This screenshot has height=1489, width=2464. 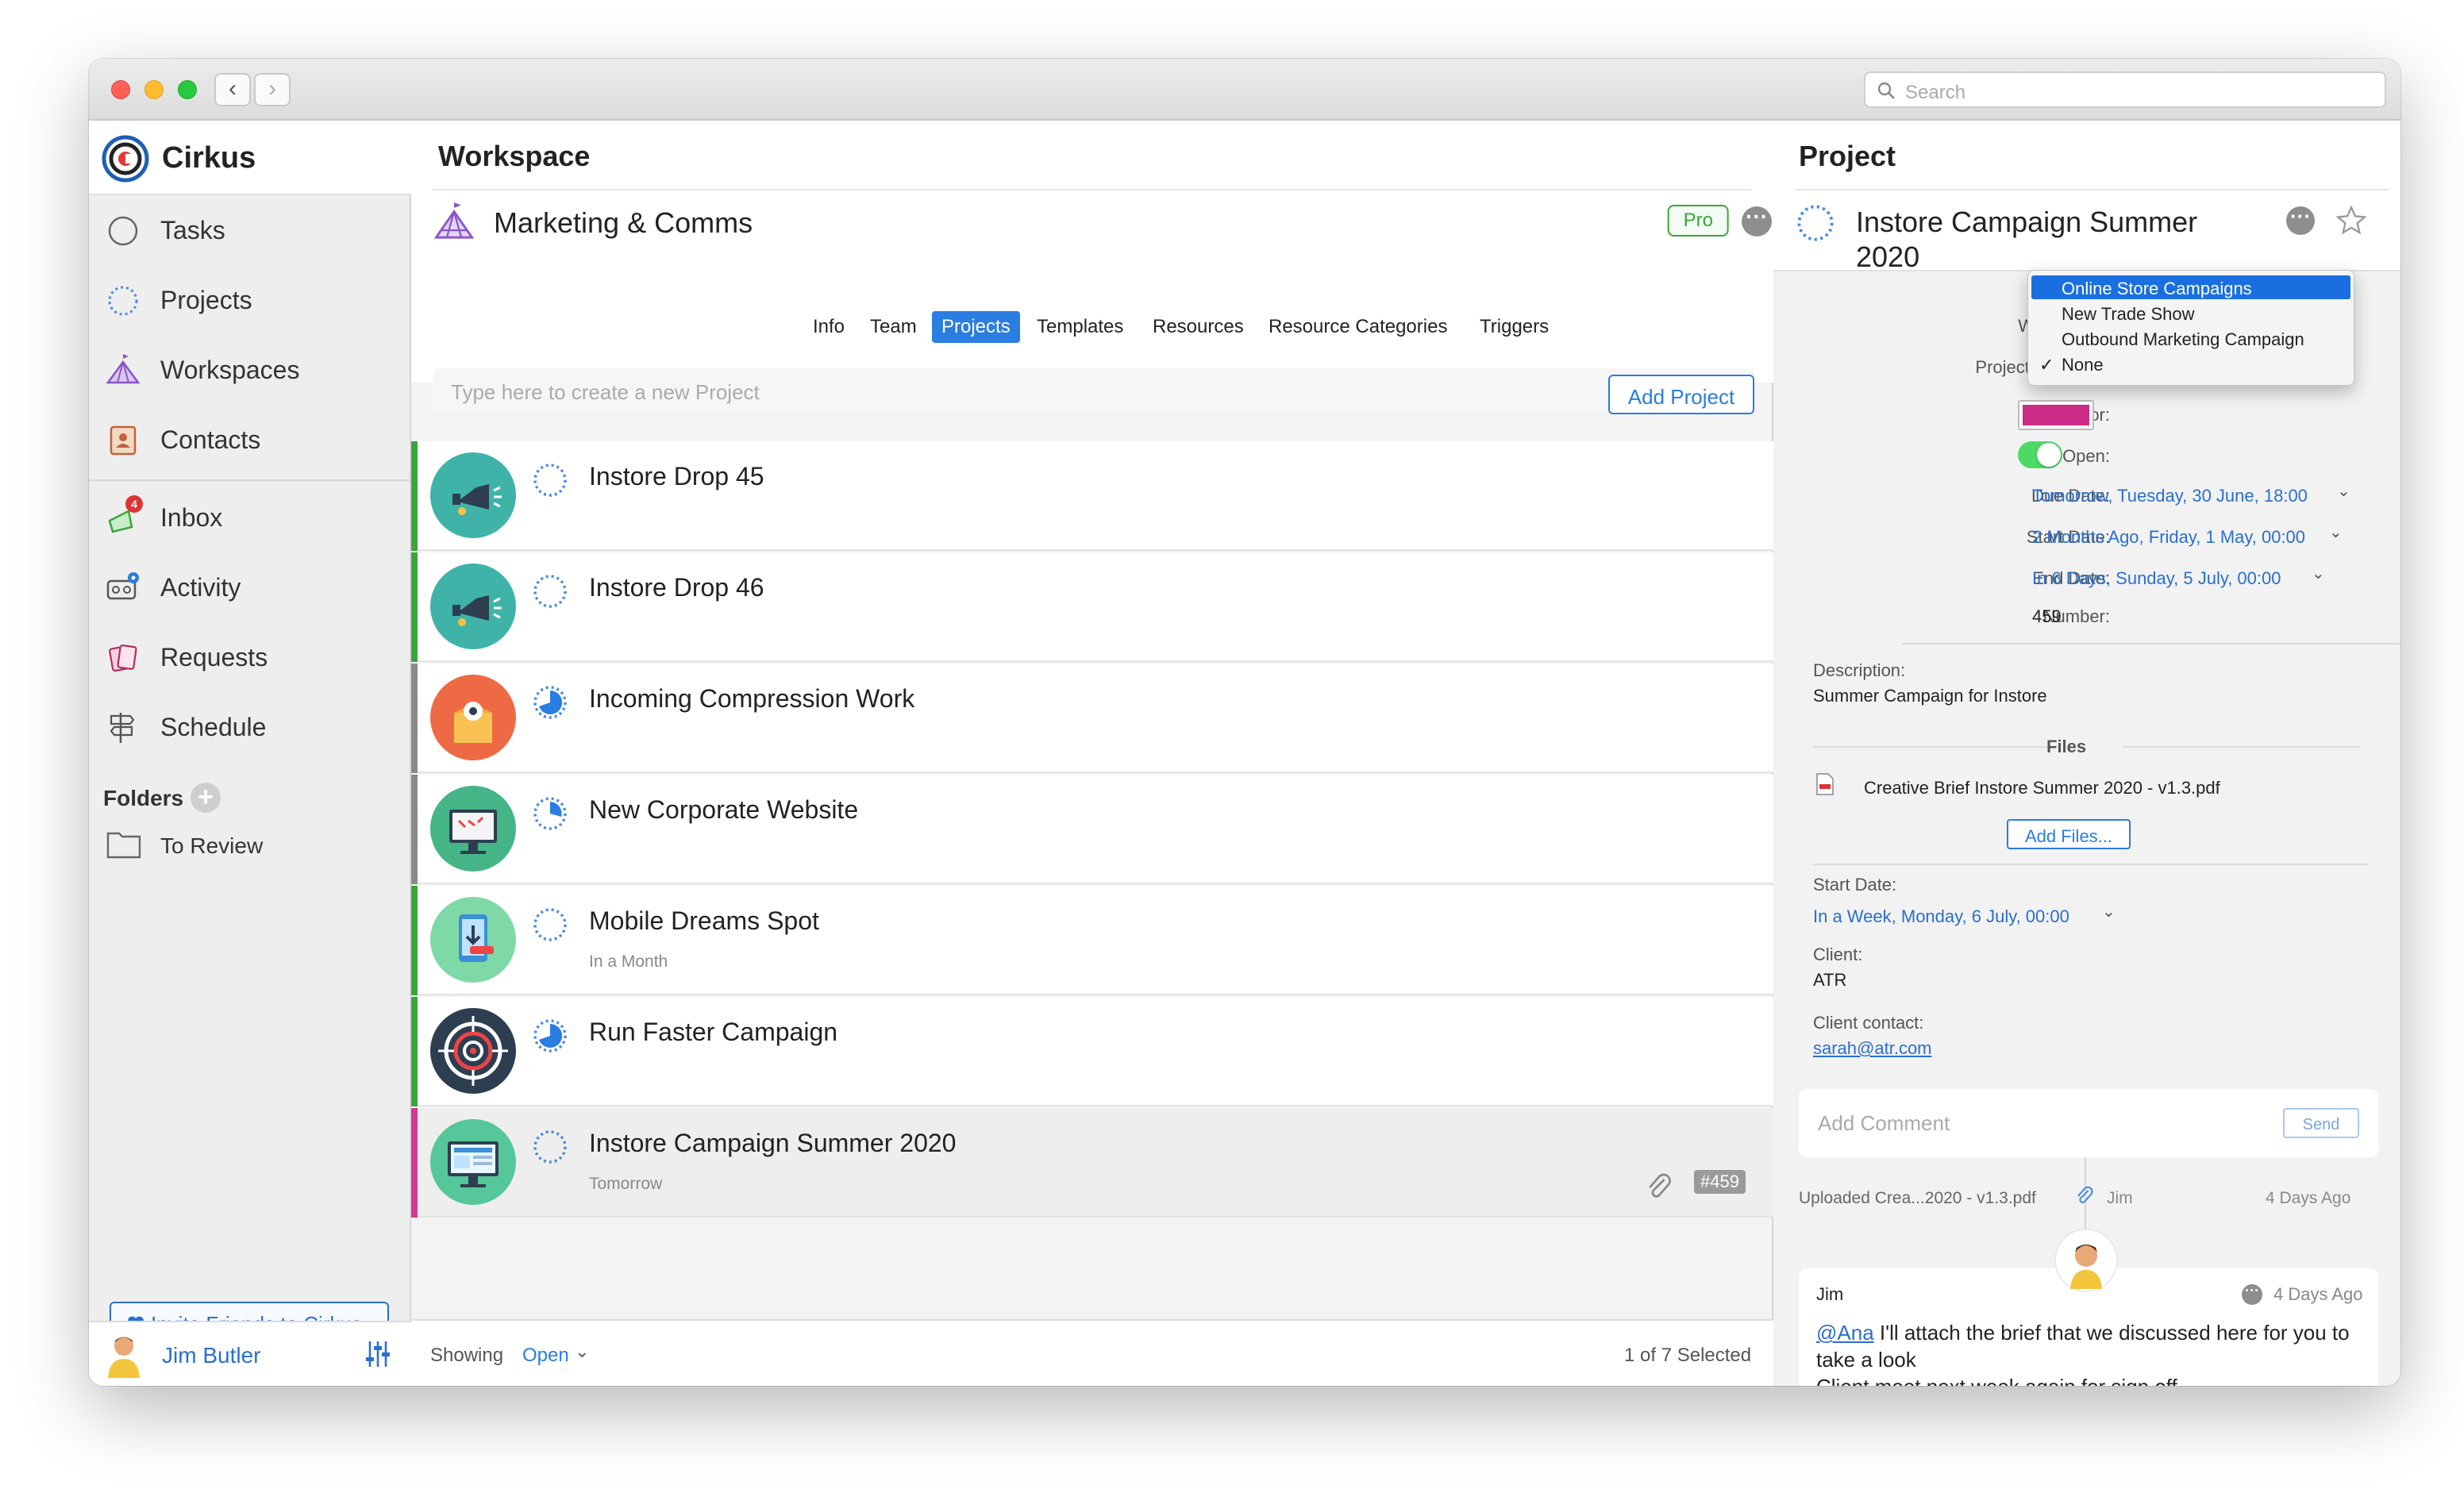 I want to click on project-row: Run Faster Campaign, so click(x=1092, y=1051).